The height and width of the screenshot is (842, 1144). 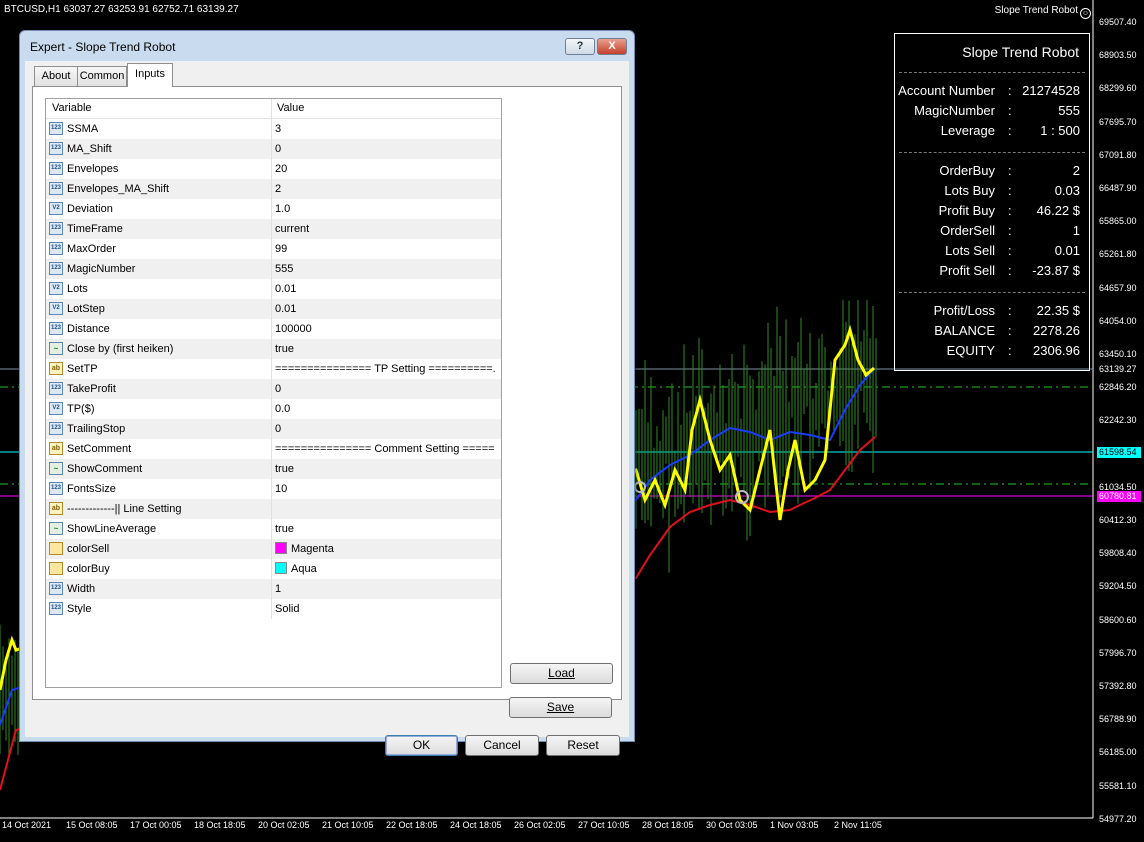 I want to click on table-row: 123 Width 1, so click(x=273, y=589).